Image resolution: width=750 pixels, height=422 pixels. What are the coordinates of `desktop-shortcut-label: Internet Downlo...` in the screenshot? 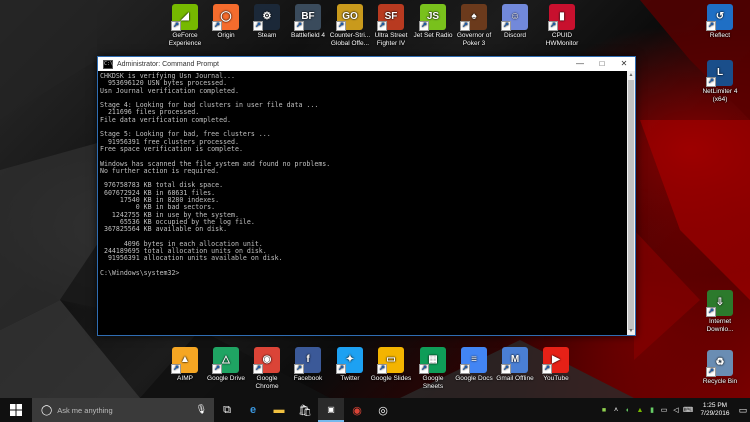 It's located at (720, 325).